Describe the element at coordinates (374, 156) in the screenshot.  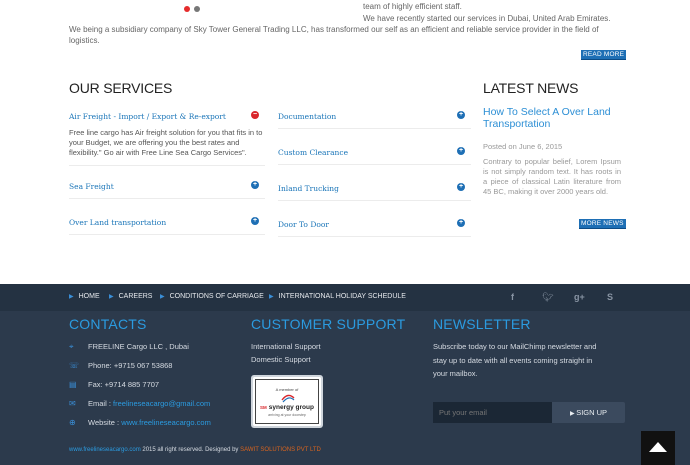
I see `service-item-custom-clearance: Custom Clearance +` at that location.